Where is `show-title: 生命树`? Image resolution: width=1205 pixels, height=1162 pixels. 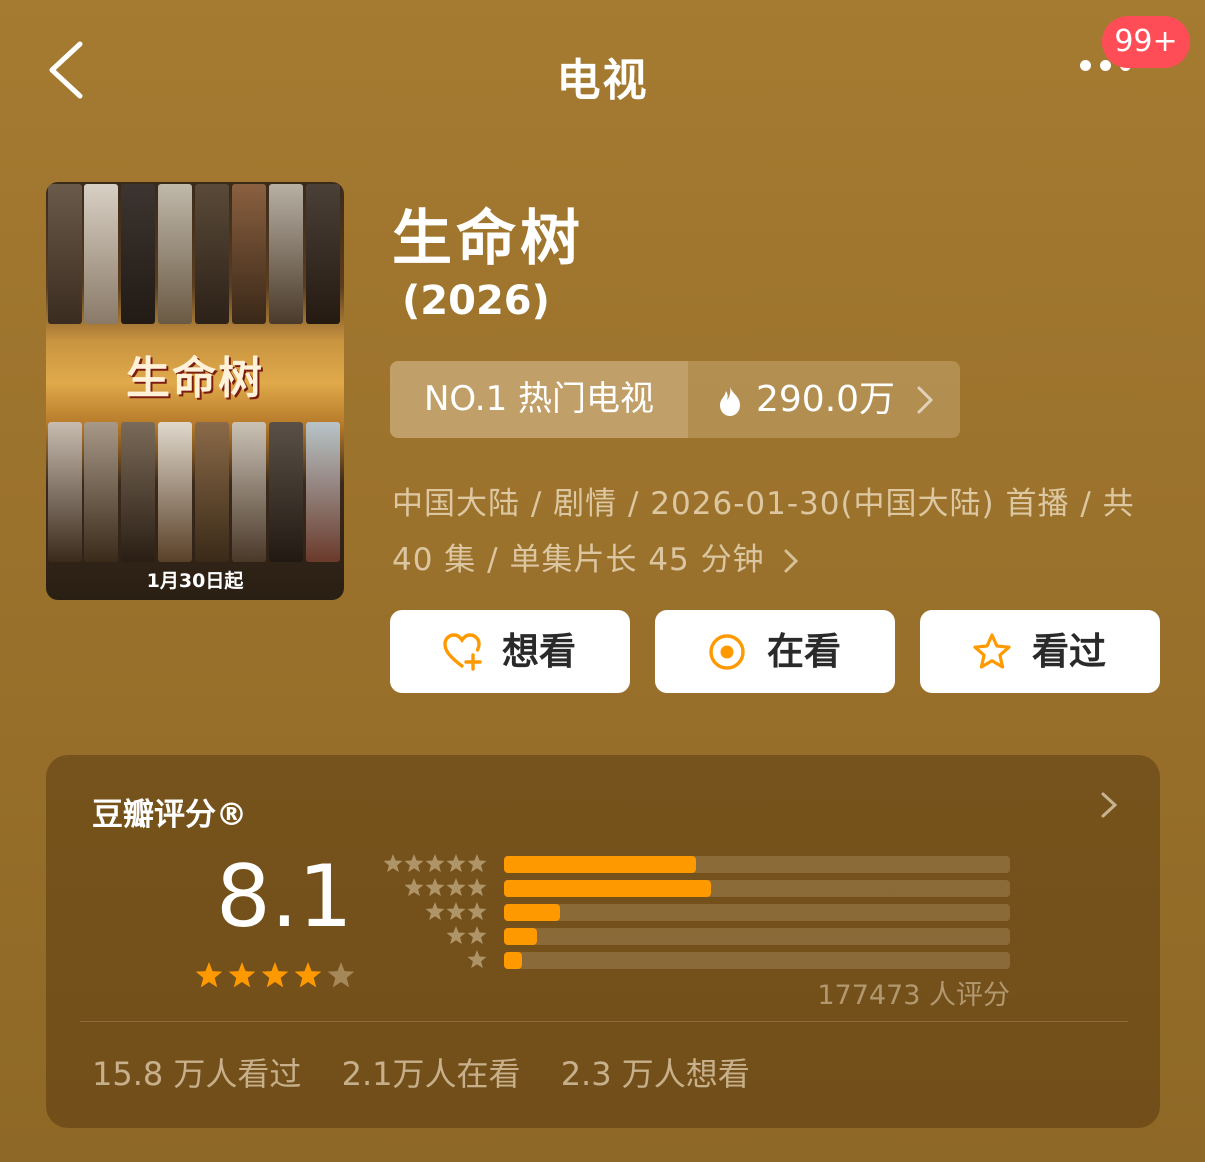 show-title: 生命树 is located at coordinates (488, 239).